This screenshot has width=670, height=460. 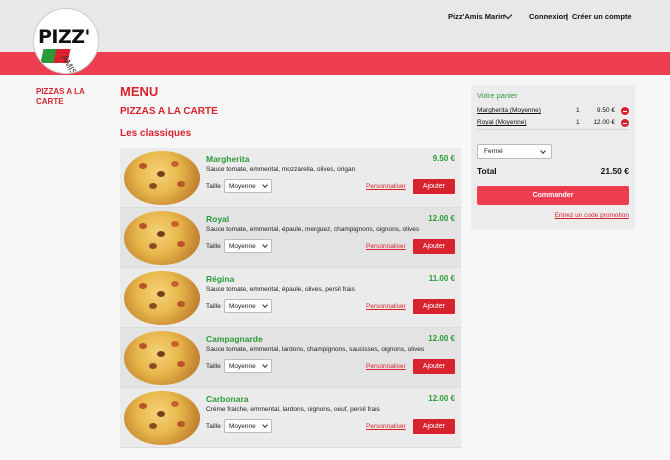 What do you see at coordinates (228, 159) in the screenshot?
I see `product-name: Margherita` at bounding box center [228, 159].